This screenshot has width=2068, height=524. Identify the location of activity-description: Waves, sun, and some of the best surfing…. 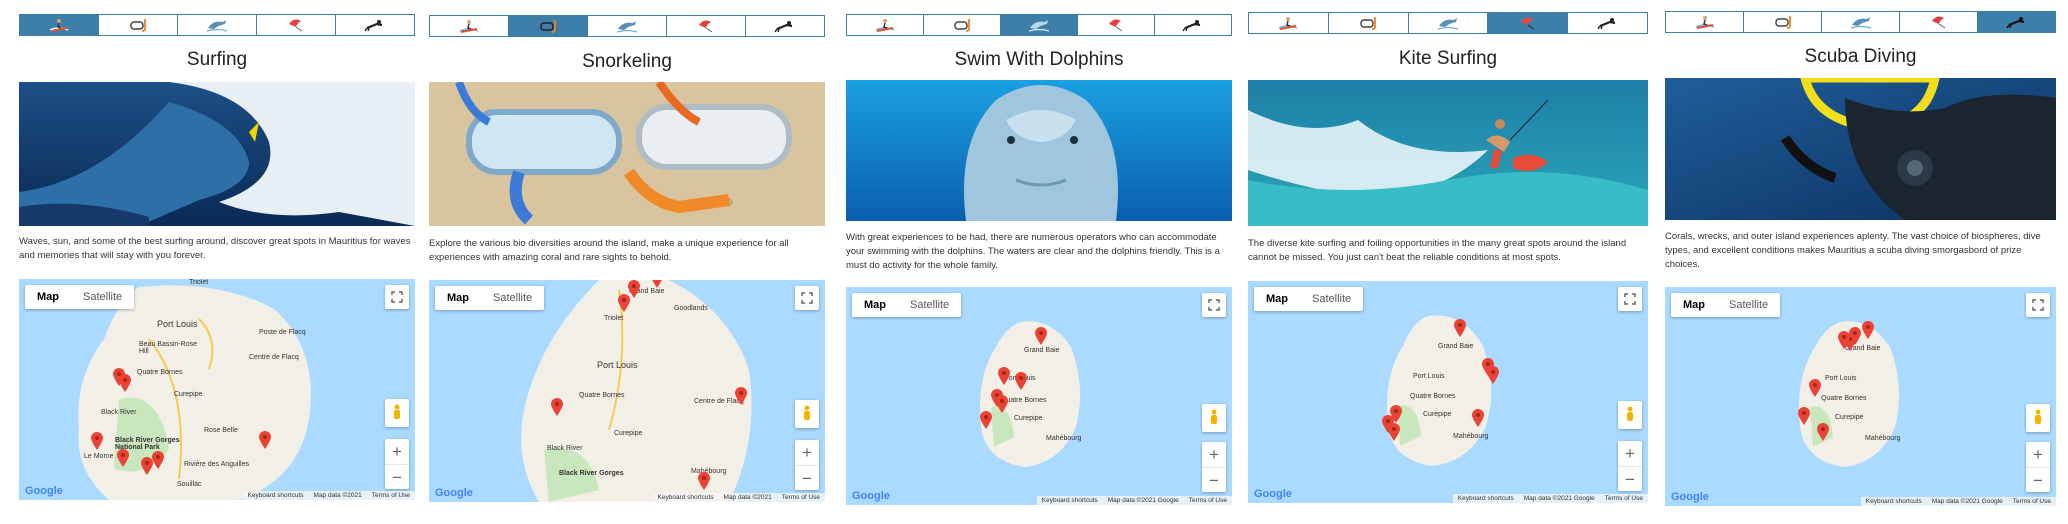
(215, 248).